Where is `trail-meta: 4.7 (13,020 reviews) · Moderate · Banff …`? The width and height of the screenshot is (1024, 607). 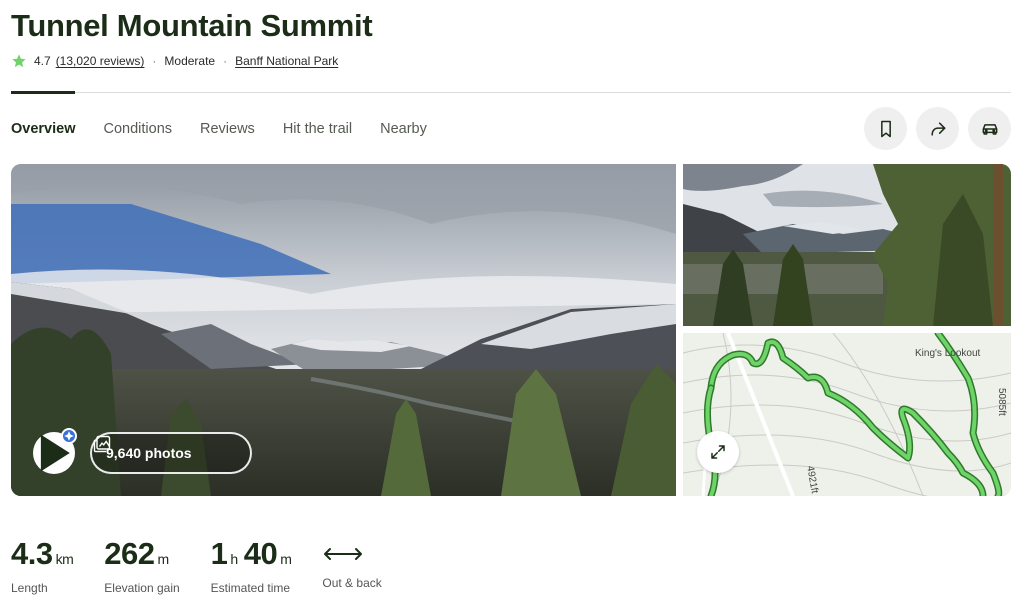
trail-meta: 4.7 (13,020 reviews) · Moderate · Banff … is located at coordinates (174, 61).